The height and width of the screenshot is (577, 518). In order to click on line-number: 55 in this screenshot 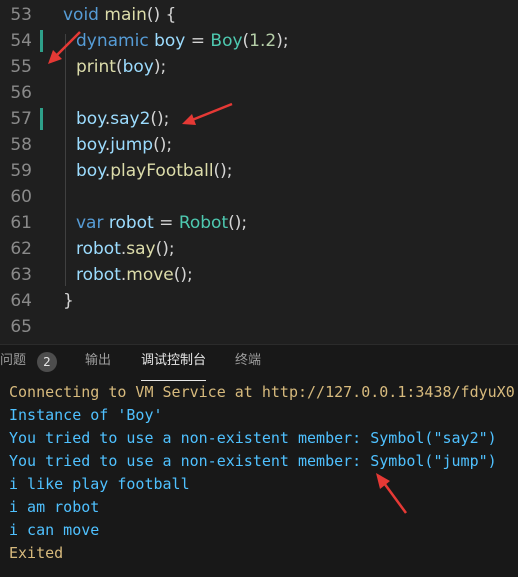, I will do `click(21, 67)`.